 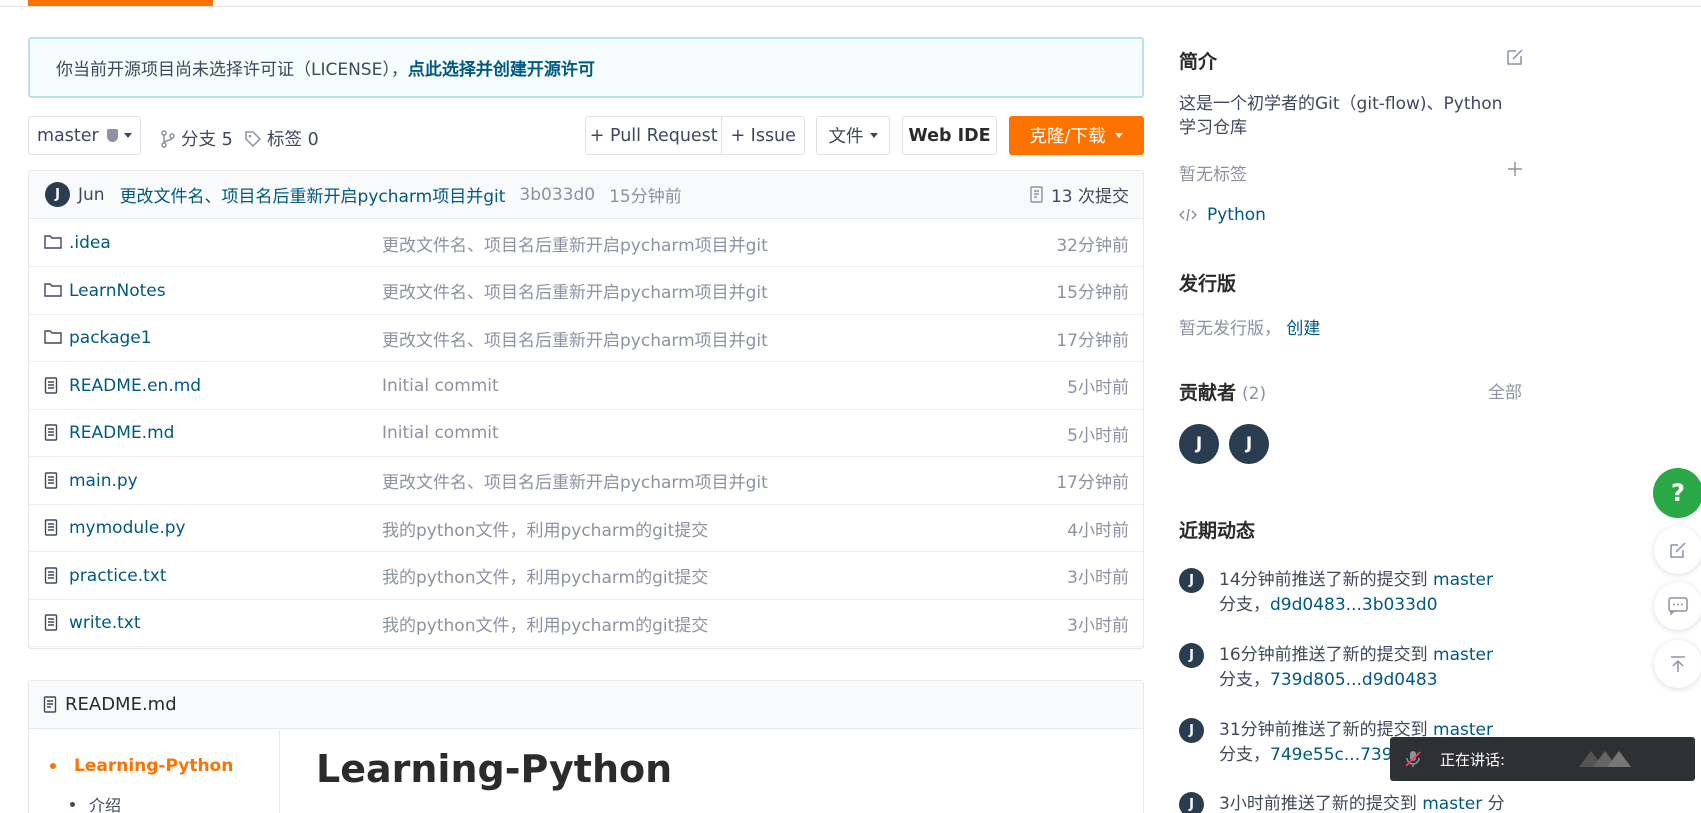 I want to click on help-button: ?, so click(x=1677, y=493).